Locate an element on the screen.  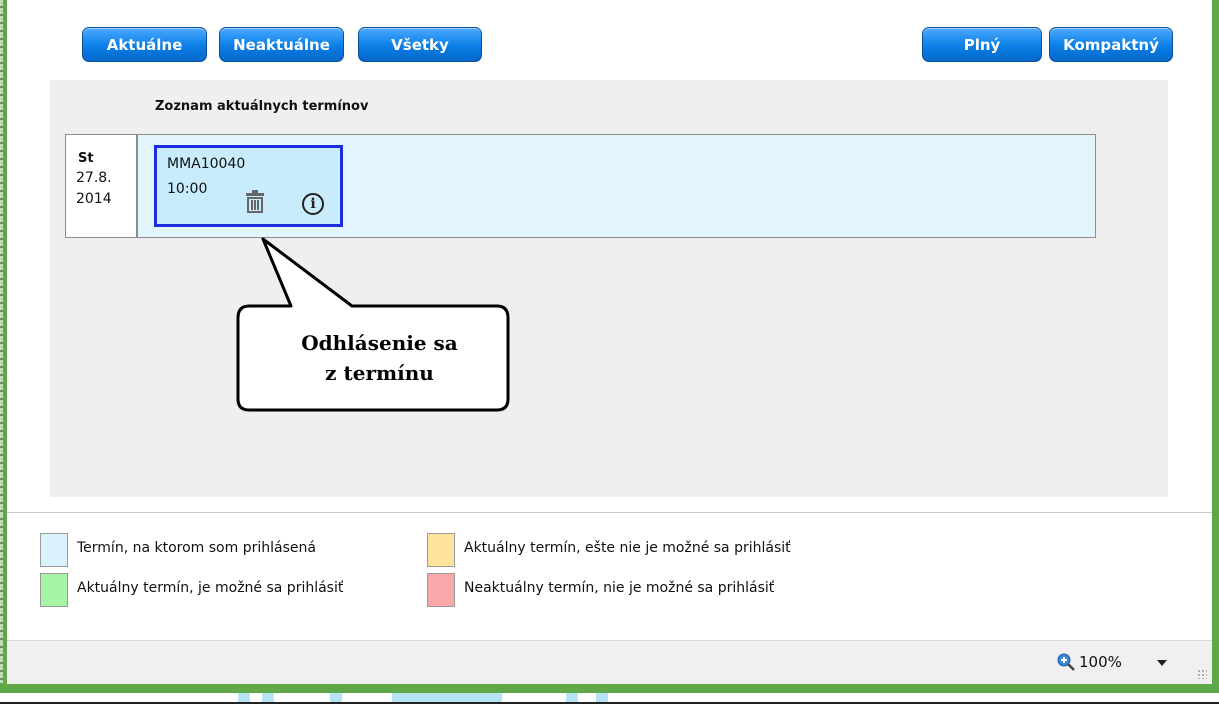
bottom-strip is located at coordinates (609, 699).